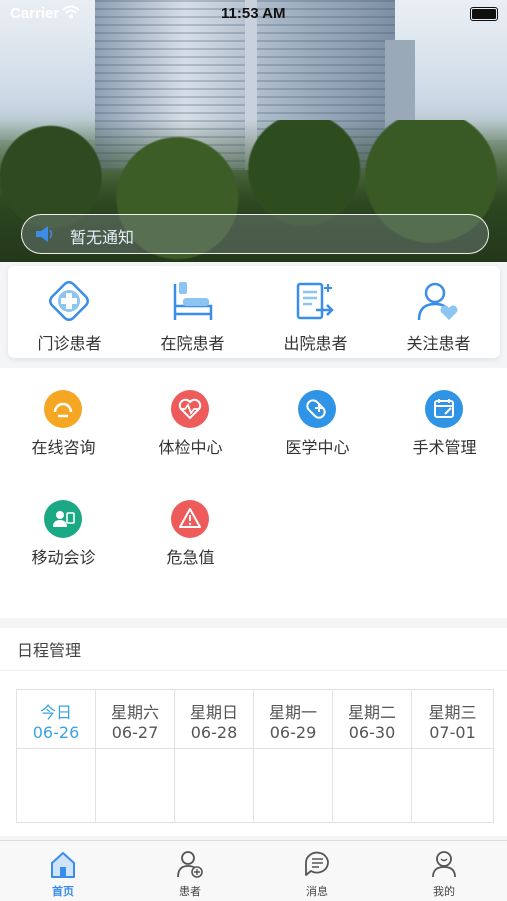  Describe the element at coordinates (437, 301) in the screenshot. I see `follow-patient-icon` at that location.